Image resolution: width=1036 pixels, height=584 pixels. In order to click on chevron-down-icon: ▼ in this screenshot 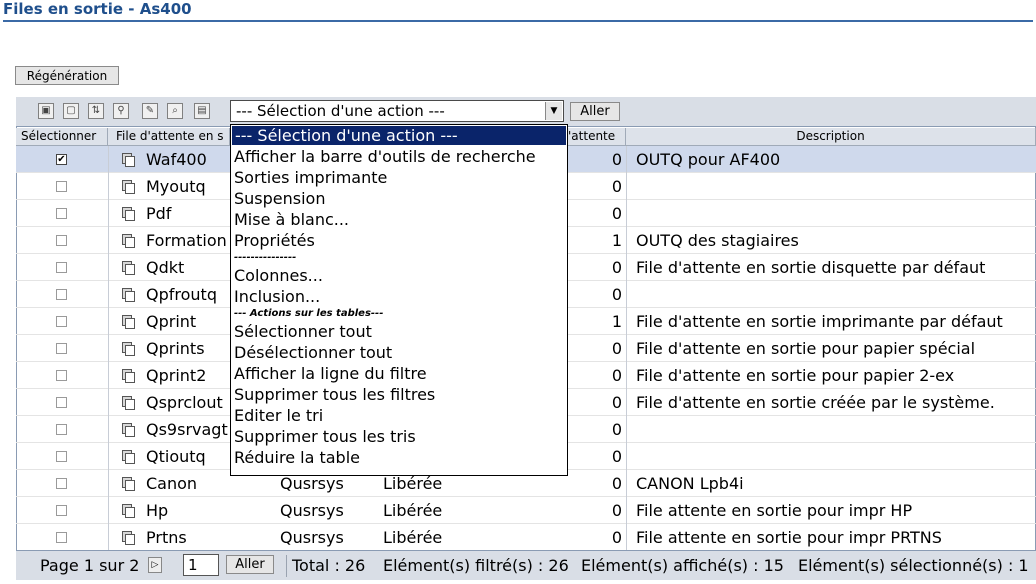, I will do `click(553, 111)`.